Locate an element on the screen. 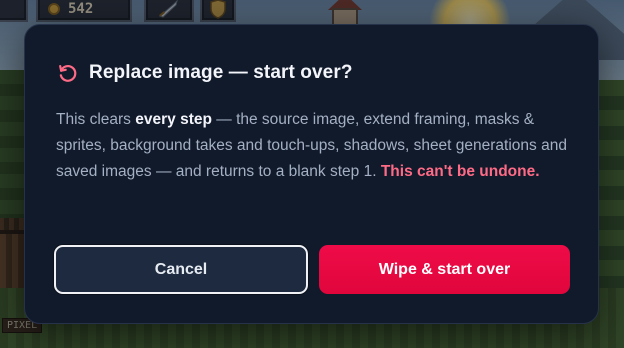 This screenshot has width=624, height=348. body-emphasis: every step is located at coordinates (173, 119).